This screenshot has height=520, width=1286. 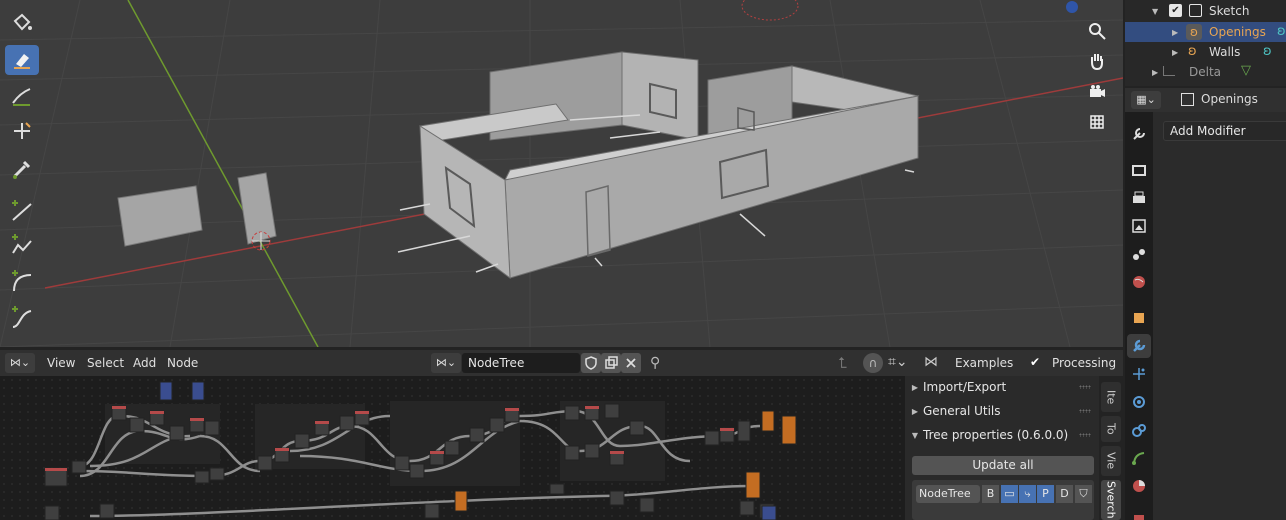 What do you see at coordinates (1139, 486) in the screenshot?
I see `material-icon` at bounding box center [1139, 486].